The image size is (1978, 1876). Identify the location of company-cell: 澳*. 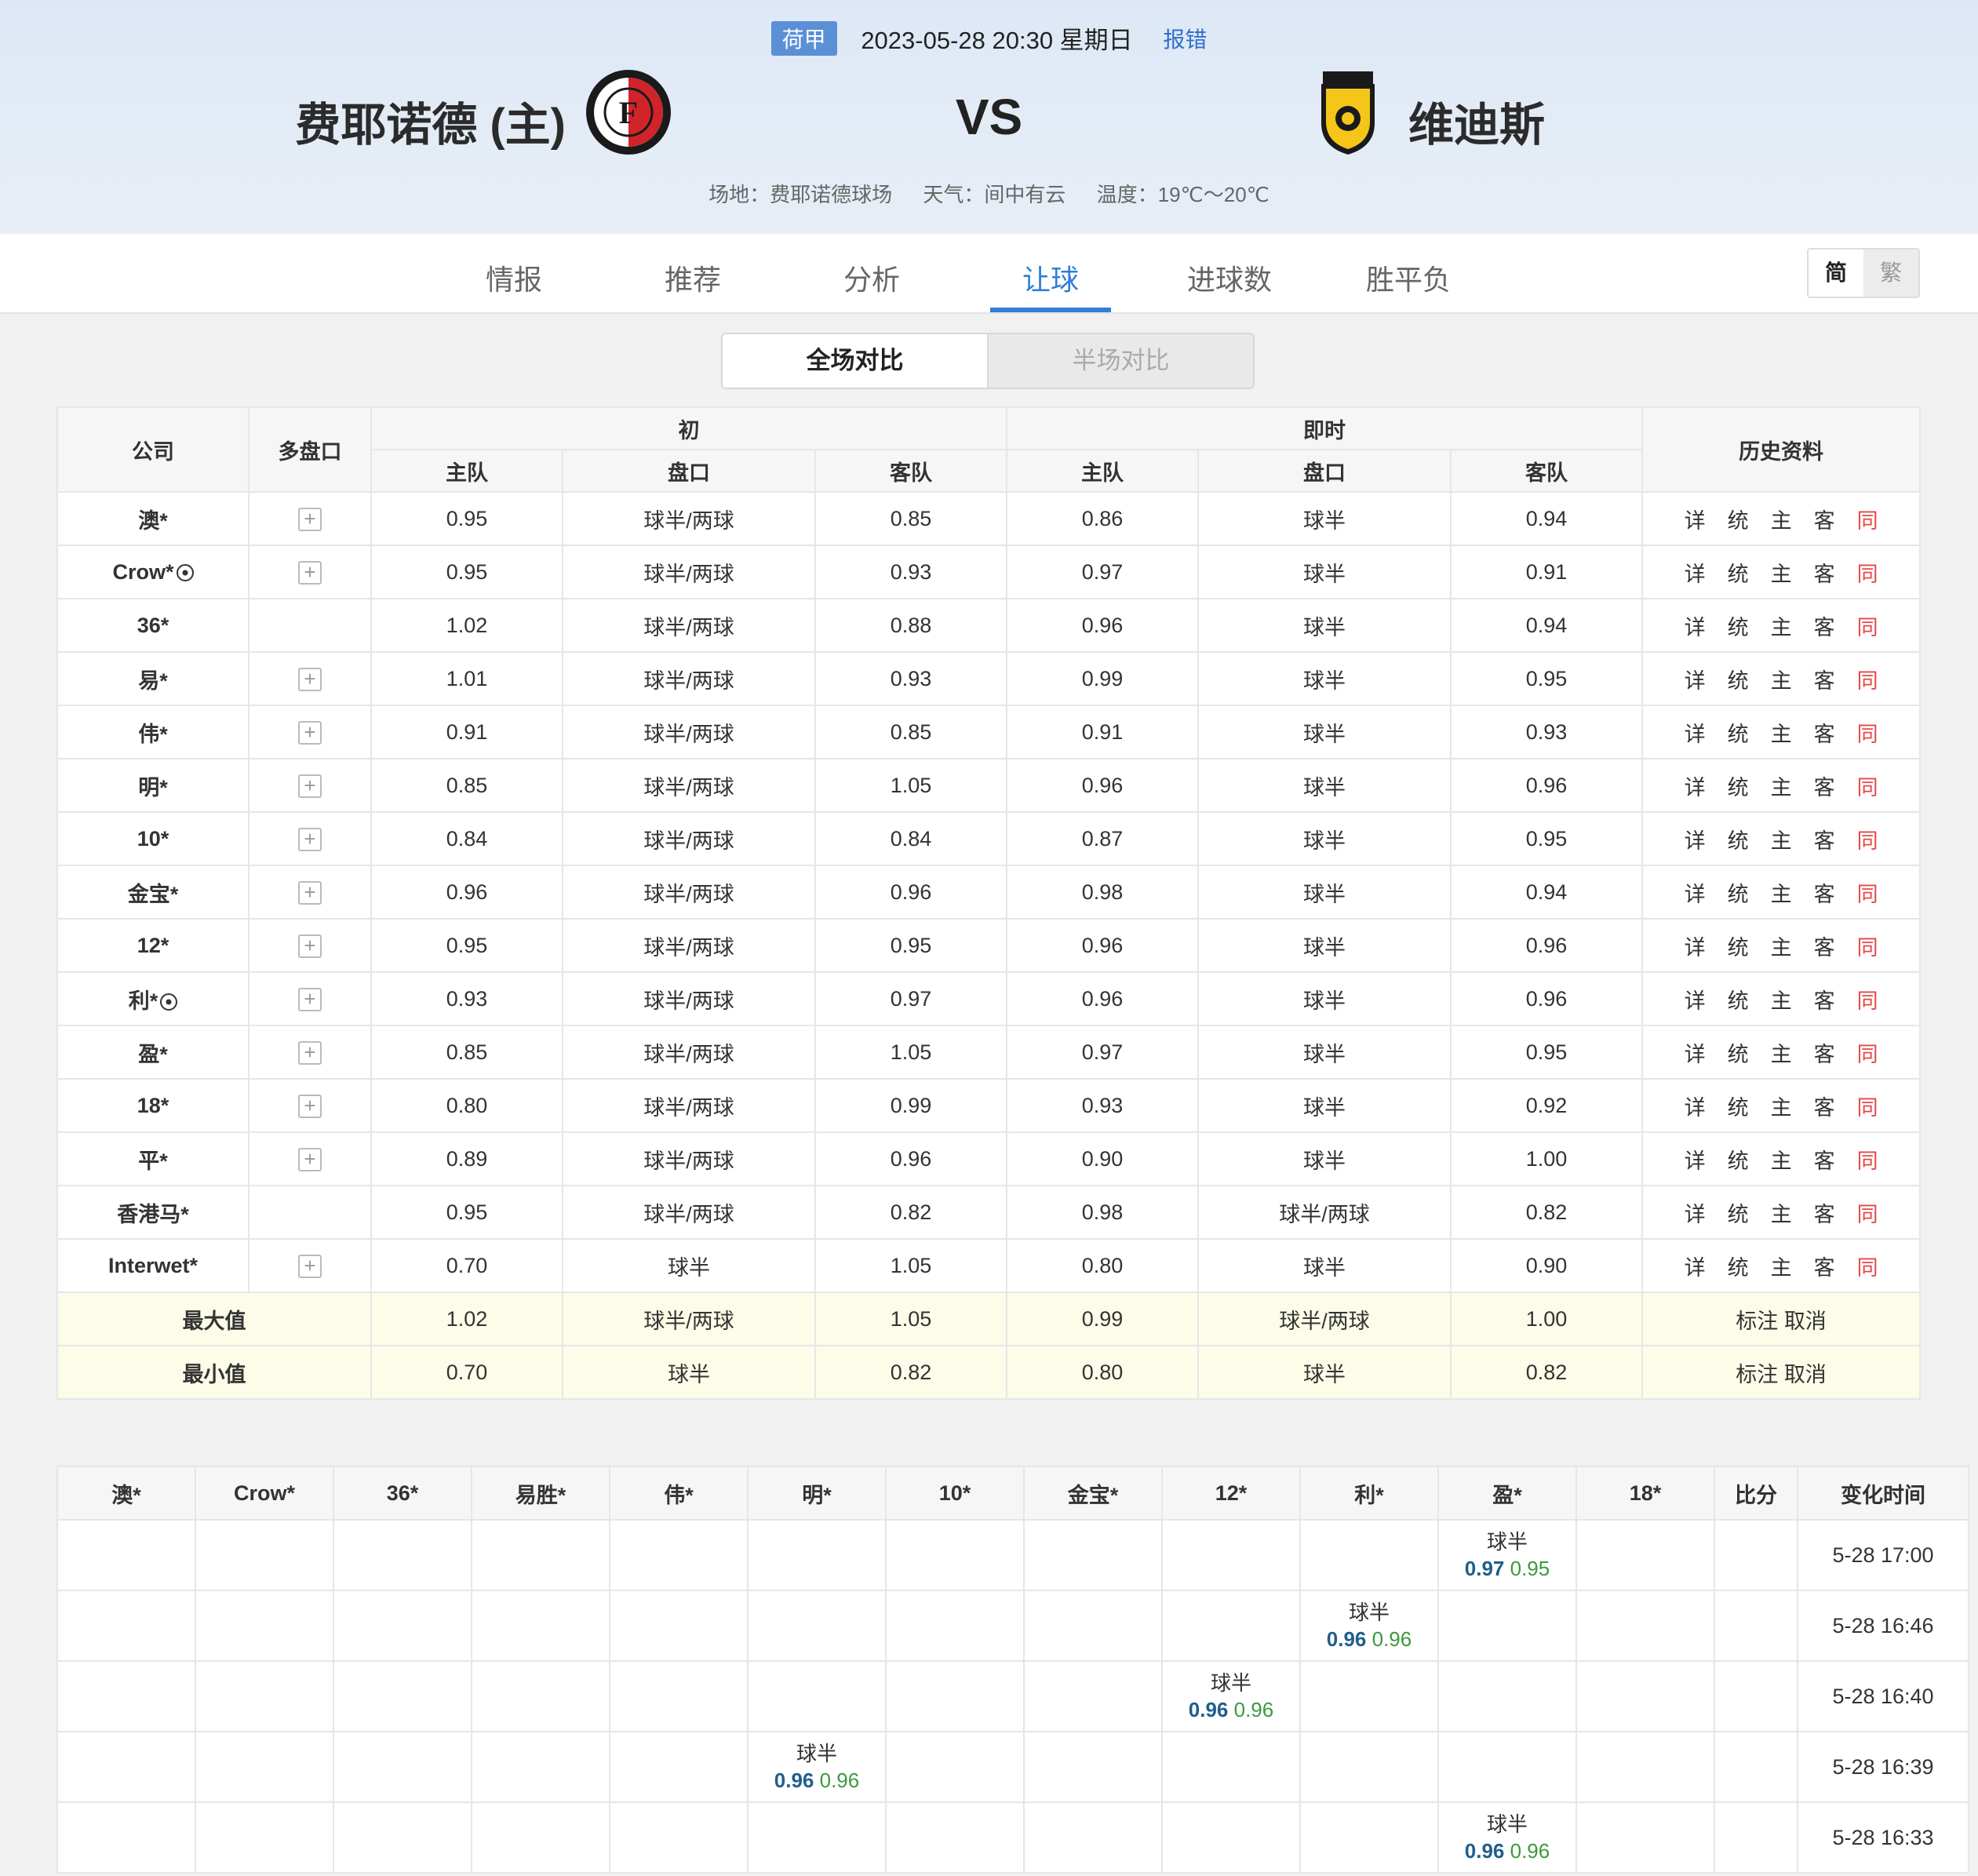
(153, 518).